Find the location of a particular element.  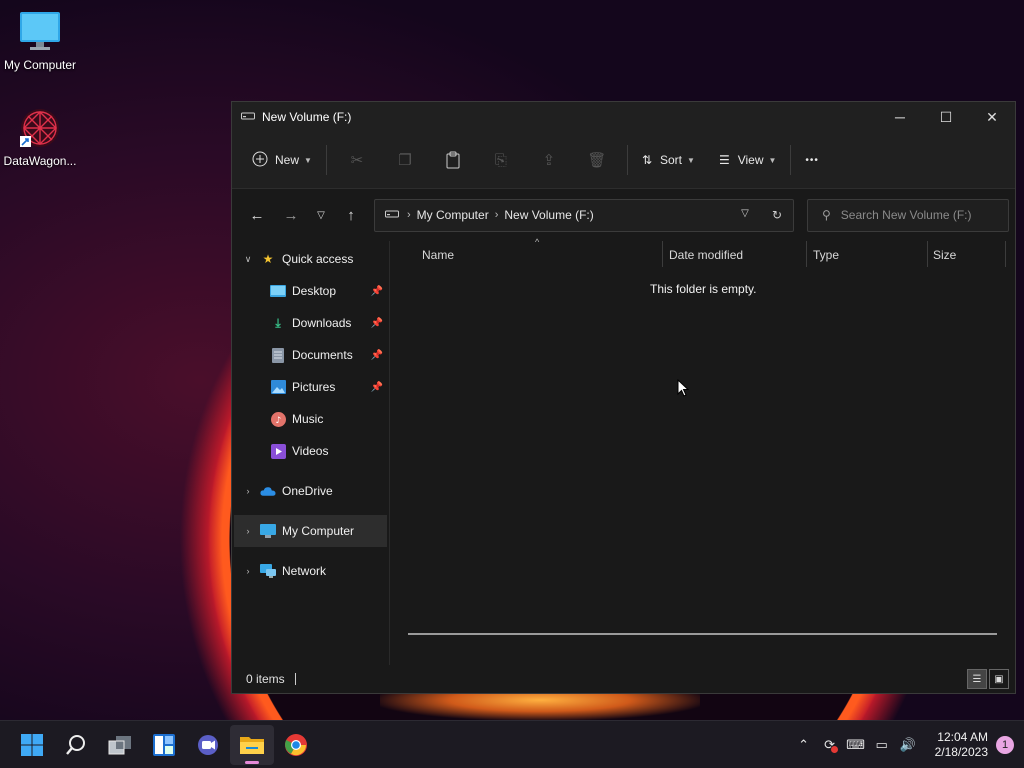

sidebar-item-label: My Computer is located at coordinates (318, 531).